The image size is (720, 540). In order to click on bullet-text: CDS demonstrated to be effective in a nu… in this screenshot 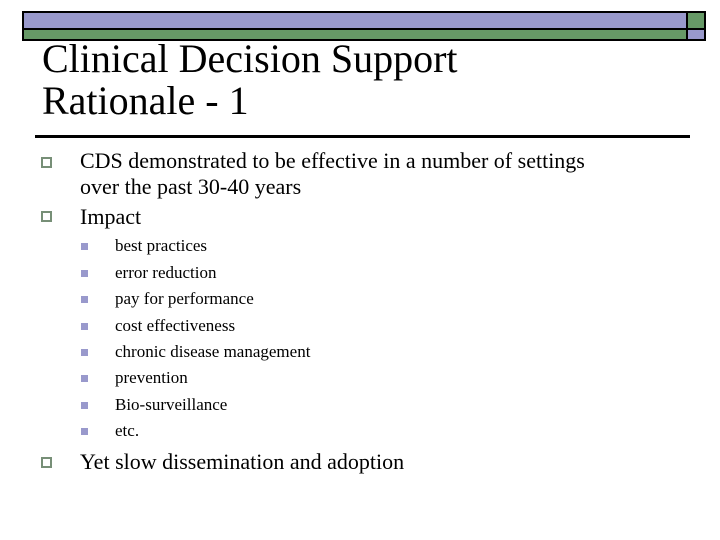, I will do `click(332, 160)`.